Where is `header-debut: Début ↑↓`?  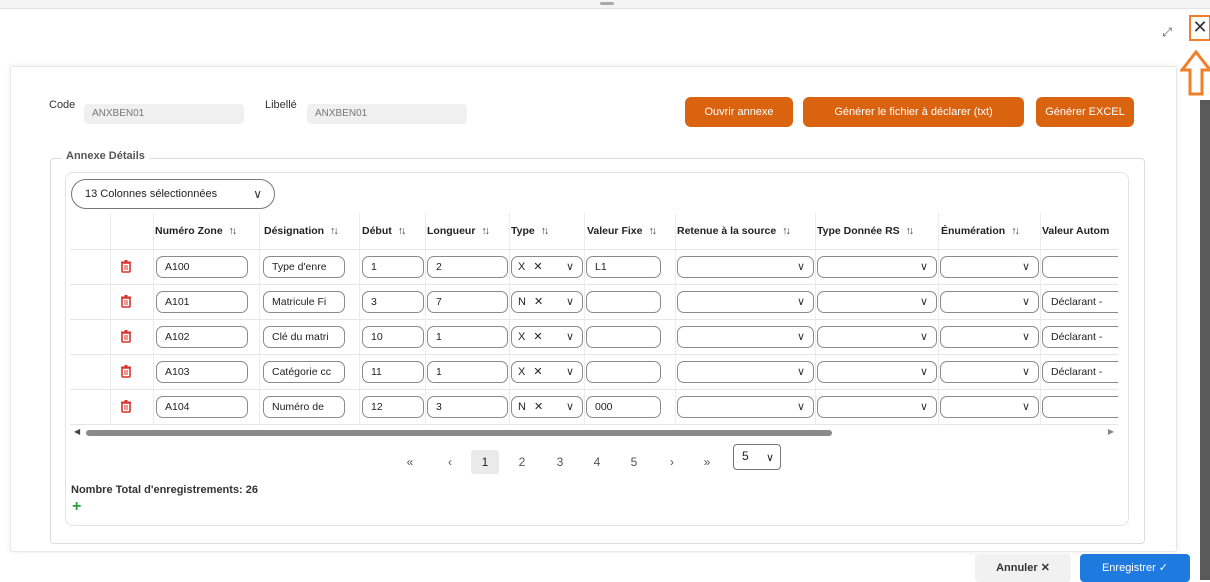 header-debut: Début ↑↓ is located at coordinates (384, 231).